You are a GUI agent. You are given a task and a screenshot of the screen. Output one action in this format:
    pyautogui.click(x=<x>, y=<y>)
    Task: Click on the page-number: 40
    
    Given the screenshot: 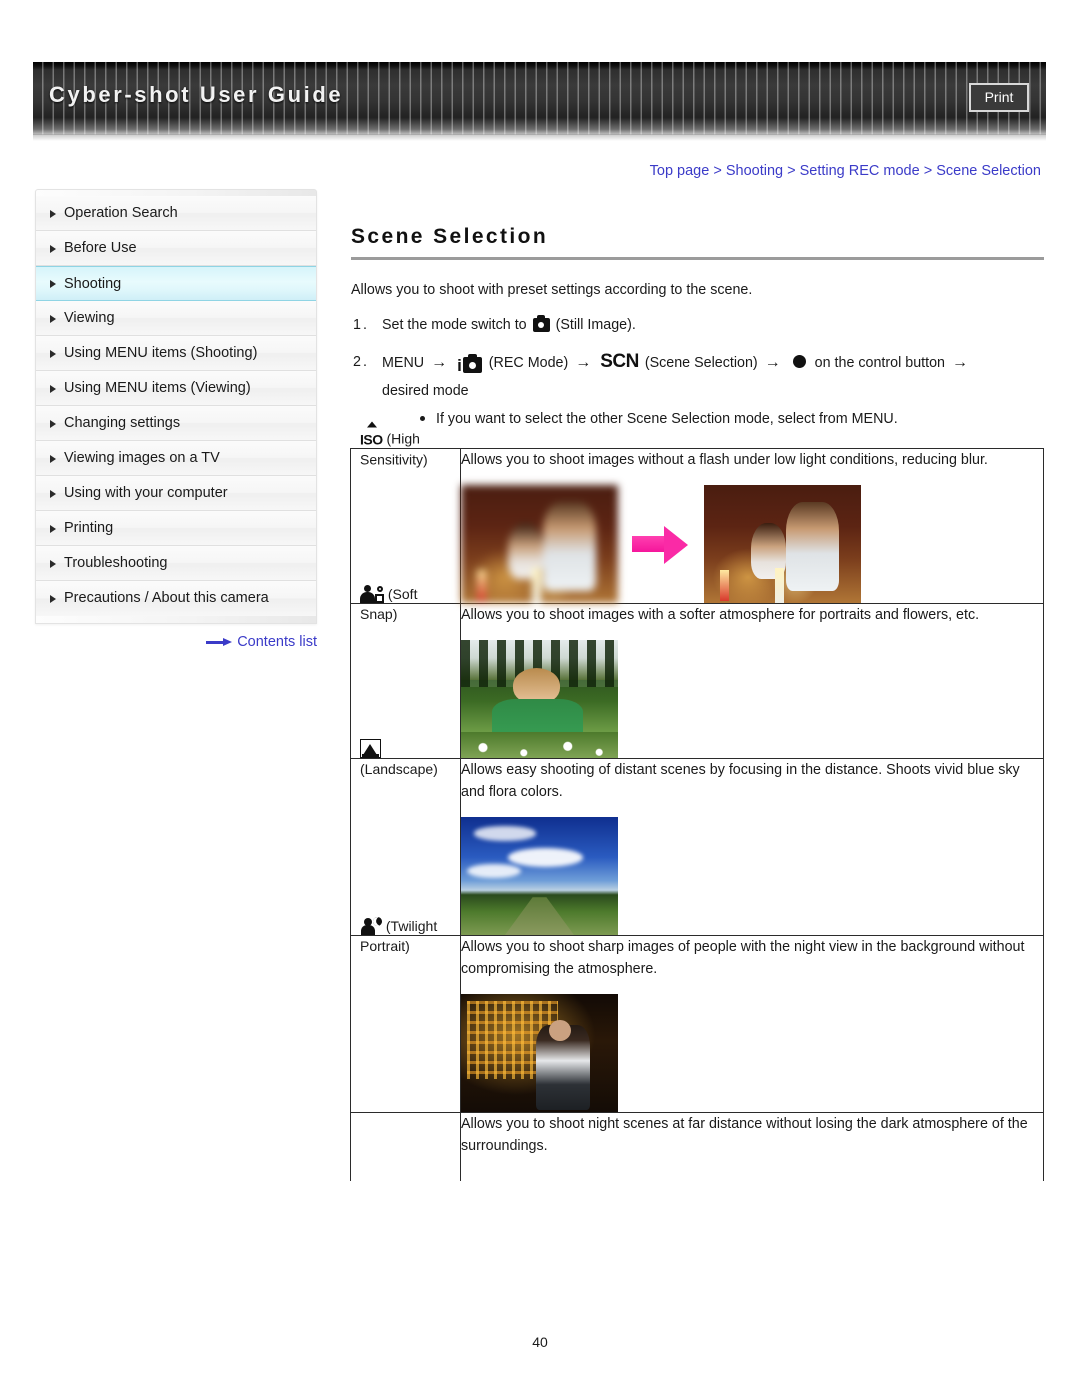 What is the action you would take?
    pyautogui.click(x=540, y=1342)
    